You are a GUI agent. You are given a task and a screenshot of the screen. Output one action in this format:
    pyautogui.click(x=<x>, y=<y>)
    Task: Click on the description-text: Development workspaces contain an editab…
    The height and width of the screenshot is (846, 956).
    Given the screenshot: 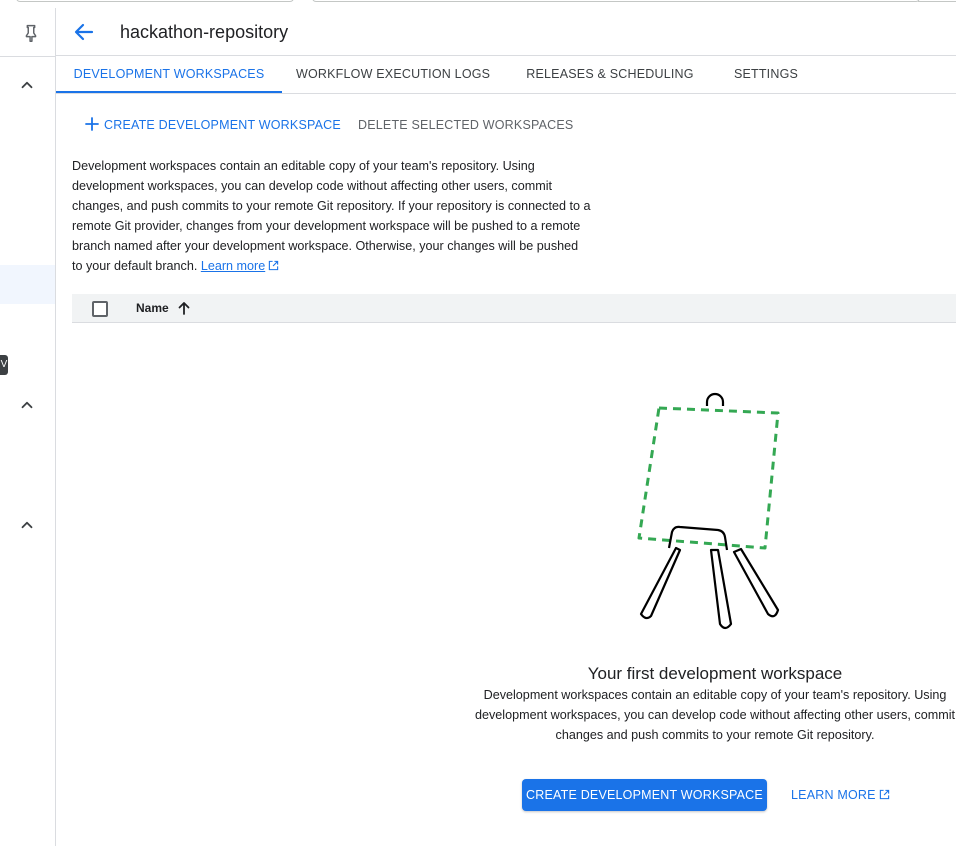 What is the action you would take?
    pyautogui.click(x=331, y=216)
    